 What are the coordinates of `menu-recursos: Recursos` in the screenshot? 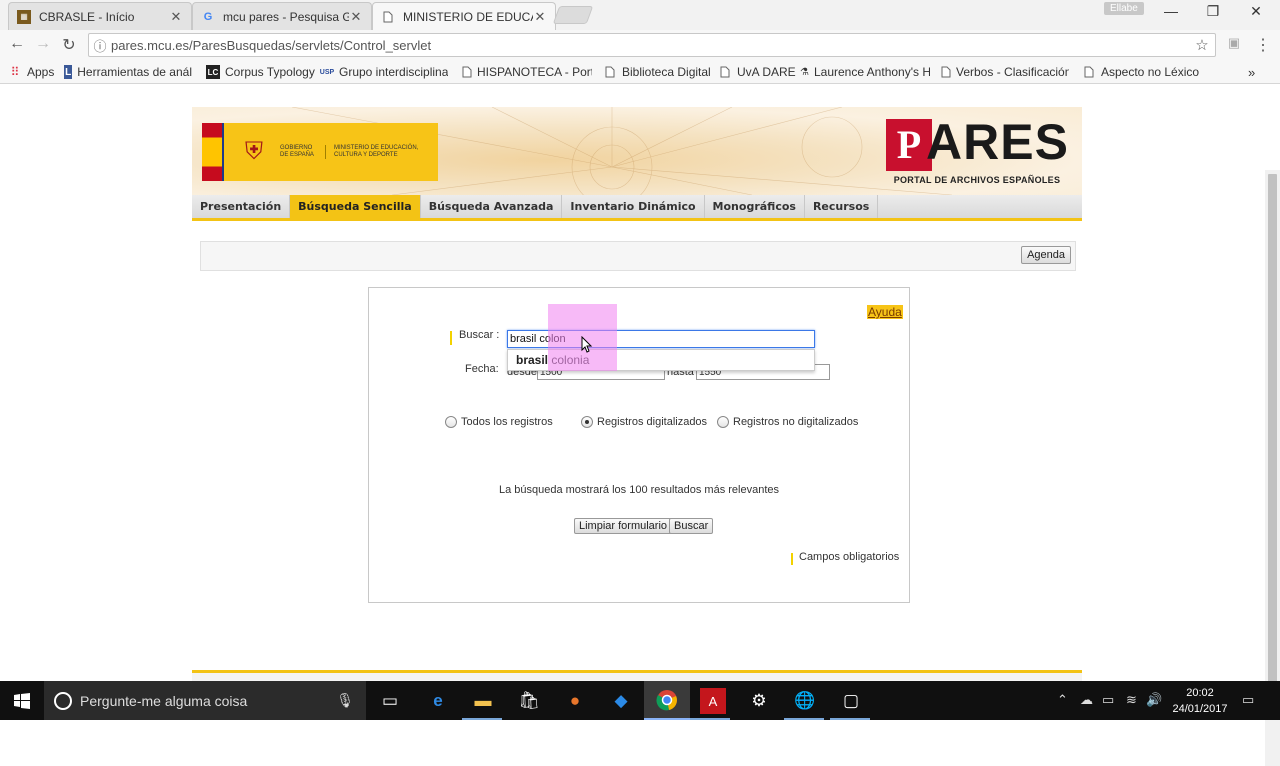 It's located at (842, 206).